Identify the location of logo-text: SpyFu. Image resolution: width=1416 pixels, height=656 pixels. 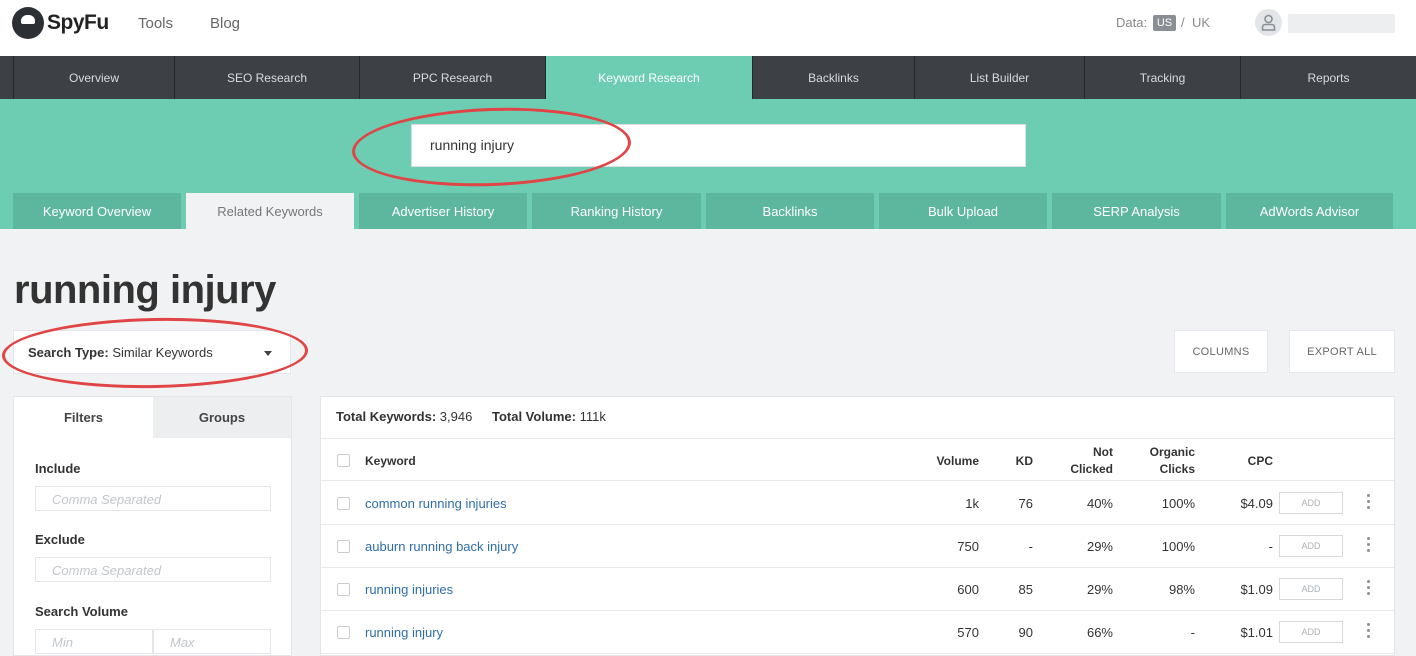
(78, 22).